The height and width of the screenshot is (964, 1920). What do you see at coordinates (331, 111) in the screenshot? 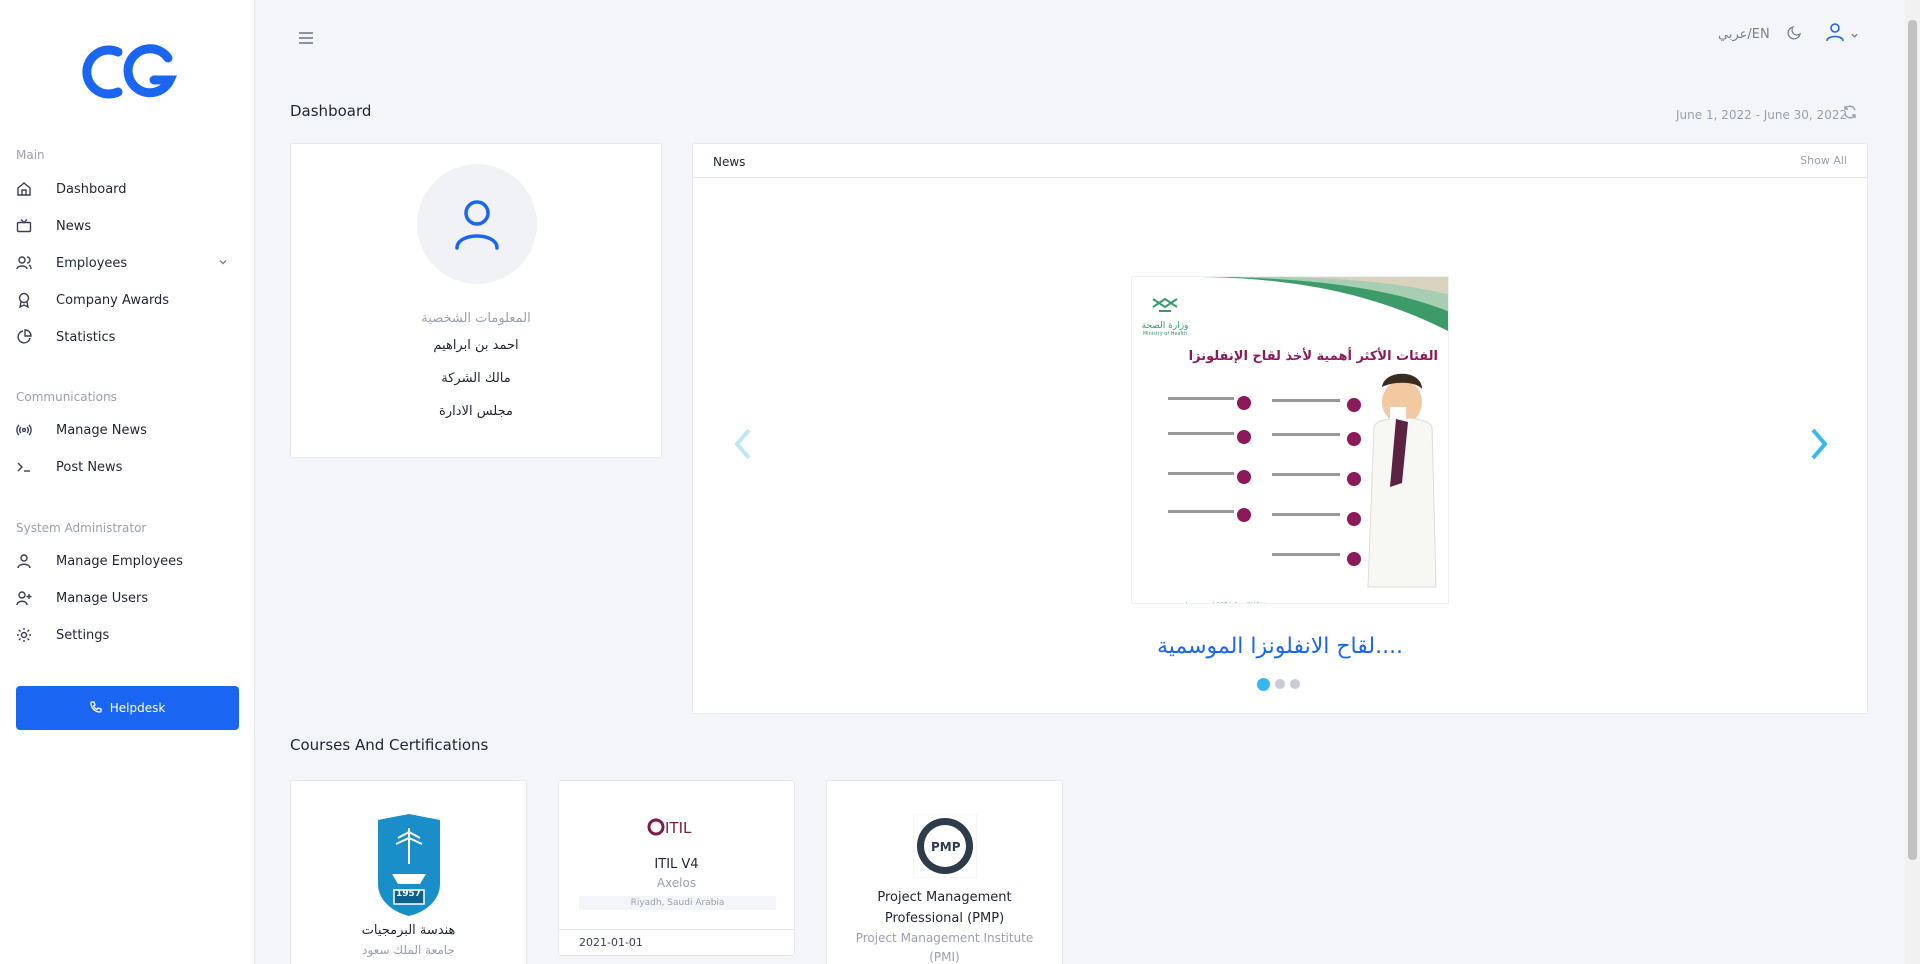
I see `page-title: Dashboard` at bounding box center [331, 111].